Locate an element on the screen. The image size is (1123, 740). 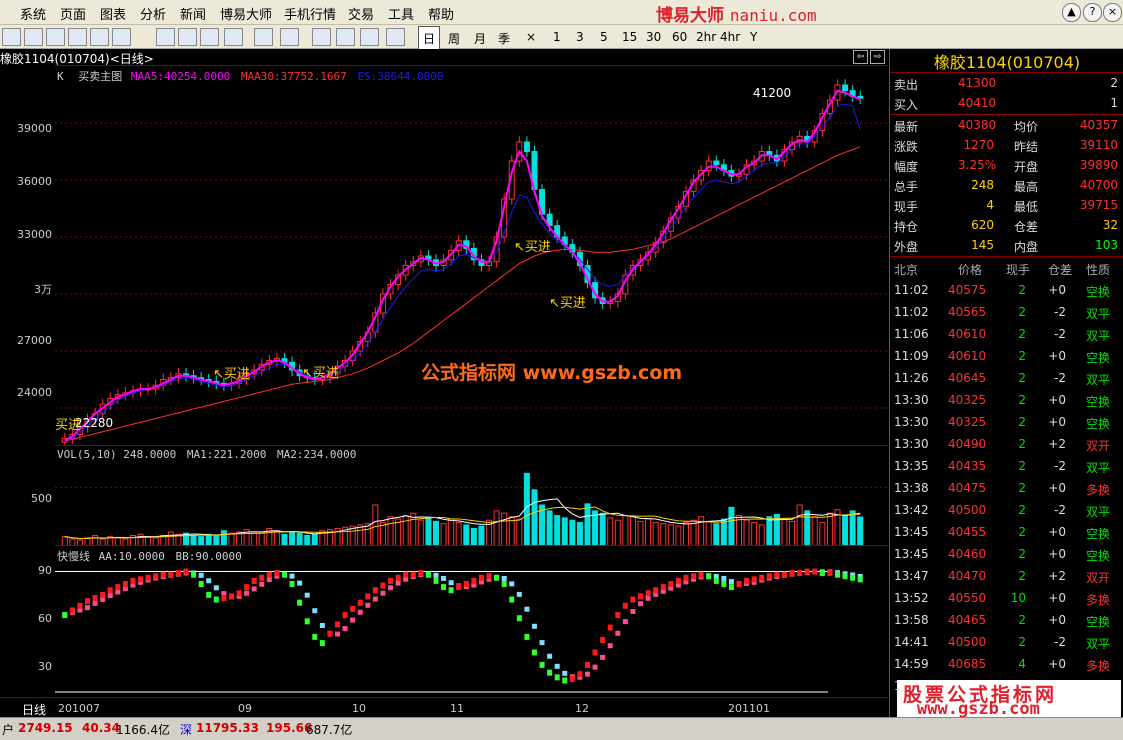
close-button: × is located at coordinates (1112, 12).